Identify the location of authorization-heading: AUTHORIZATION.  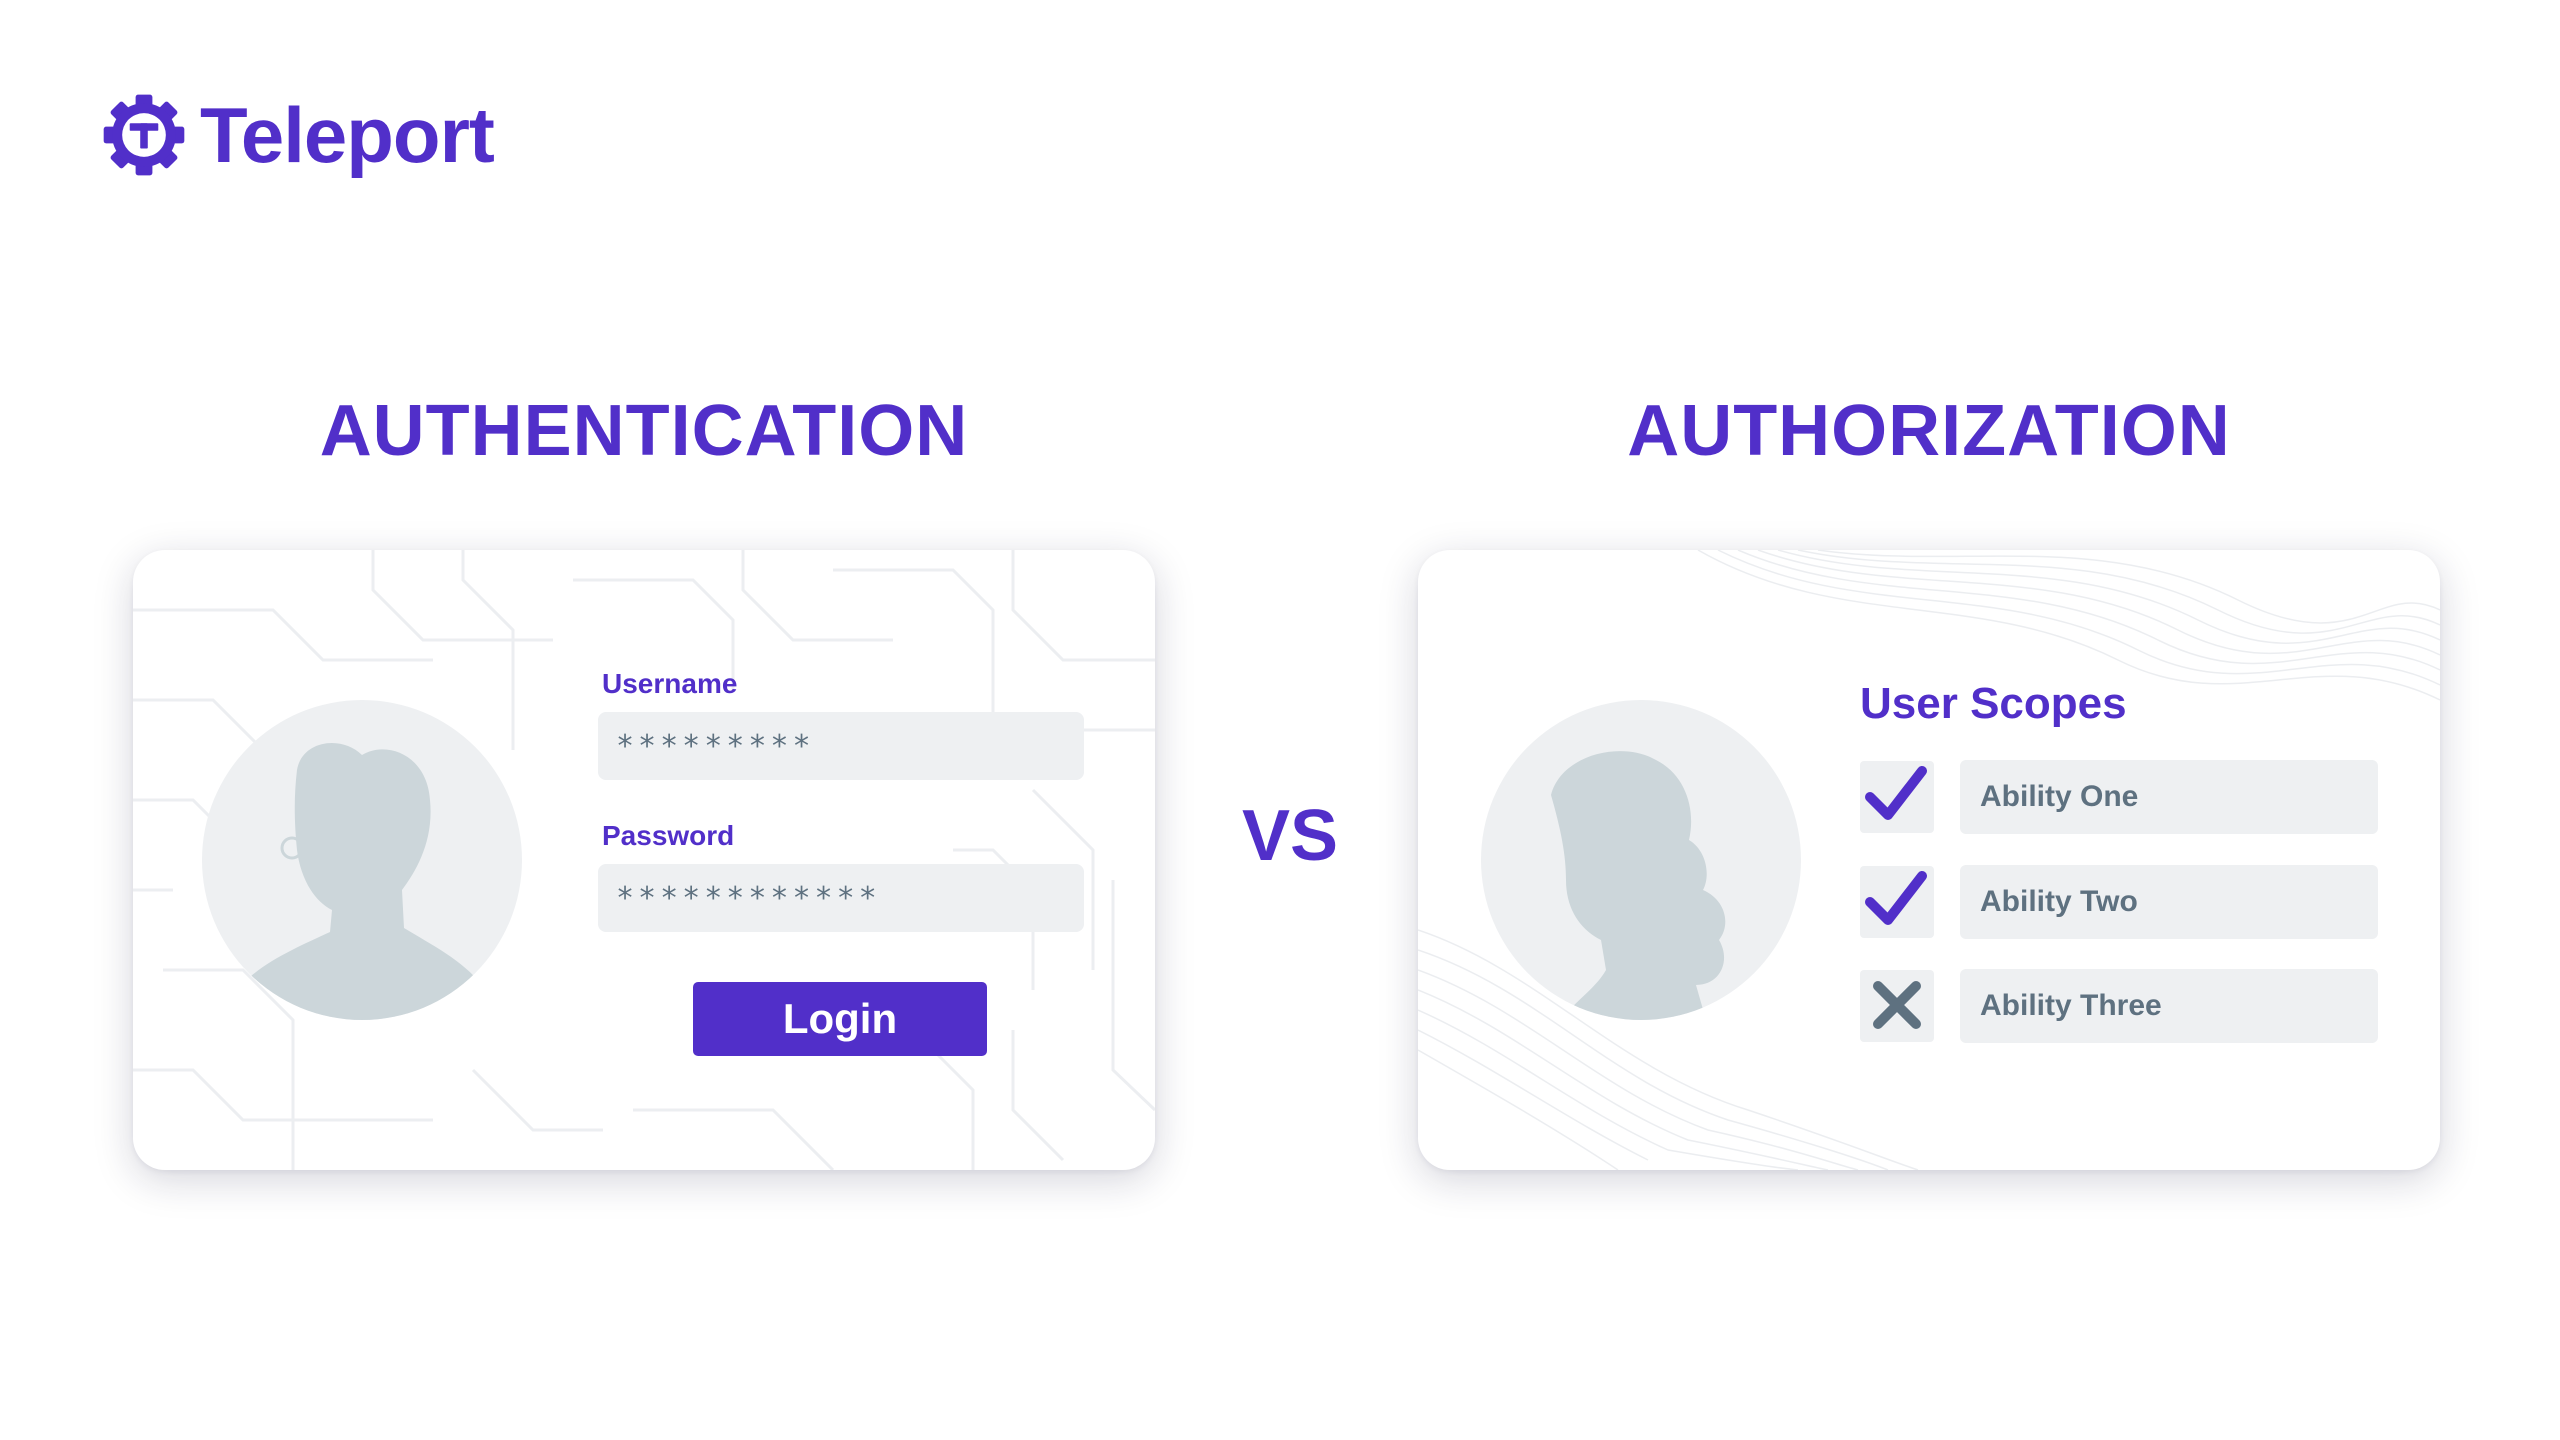
(1929, 431).